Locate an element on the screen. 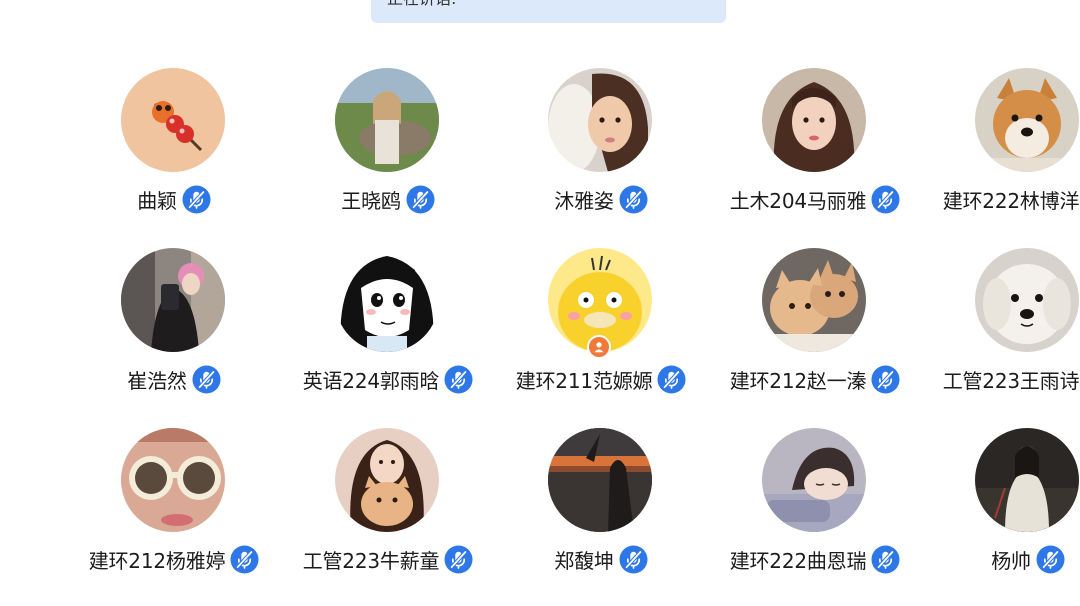  grassland-photo-avatar is located at coordinates (387, 120).